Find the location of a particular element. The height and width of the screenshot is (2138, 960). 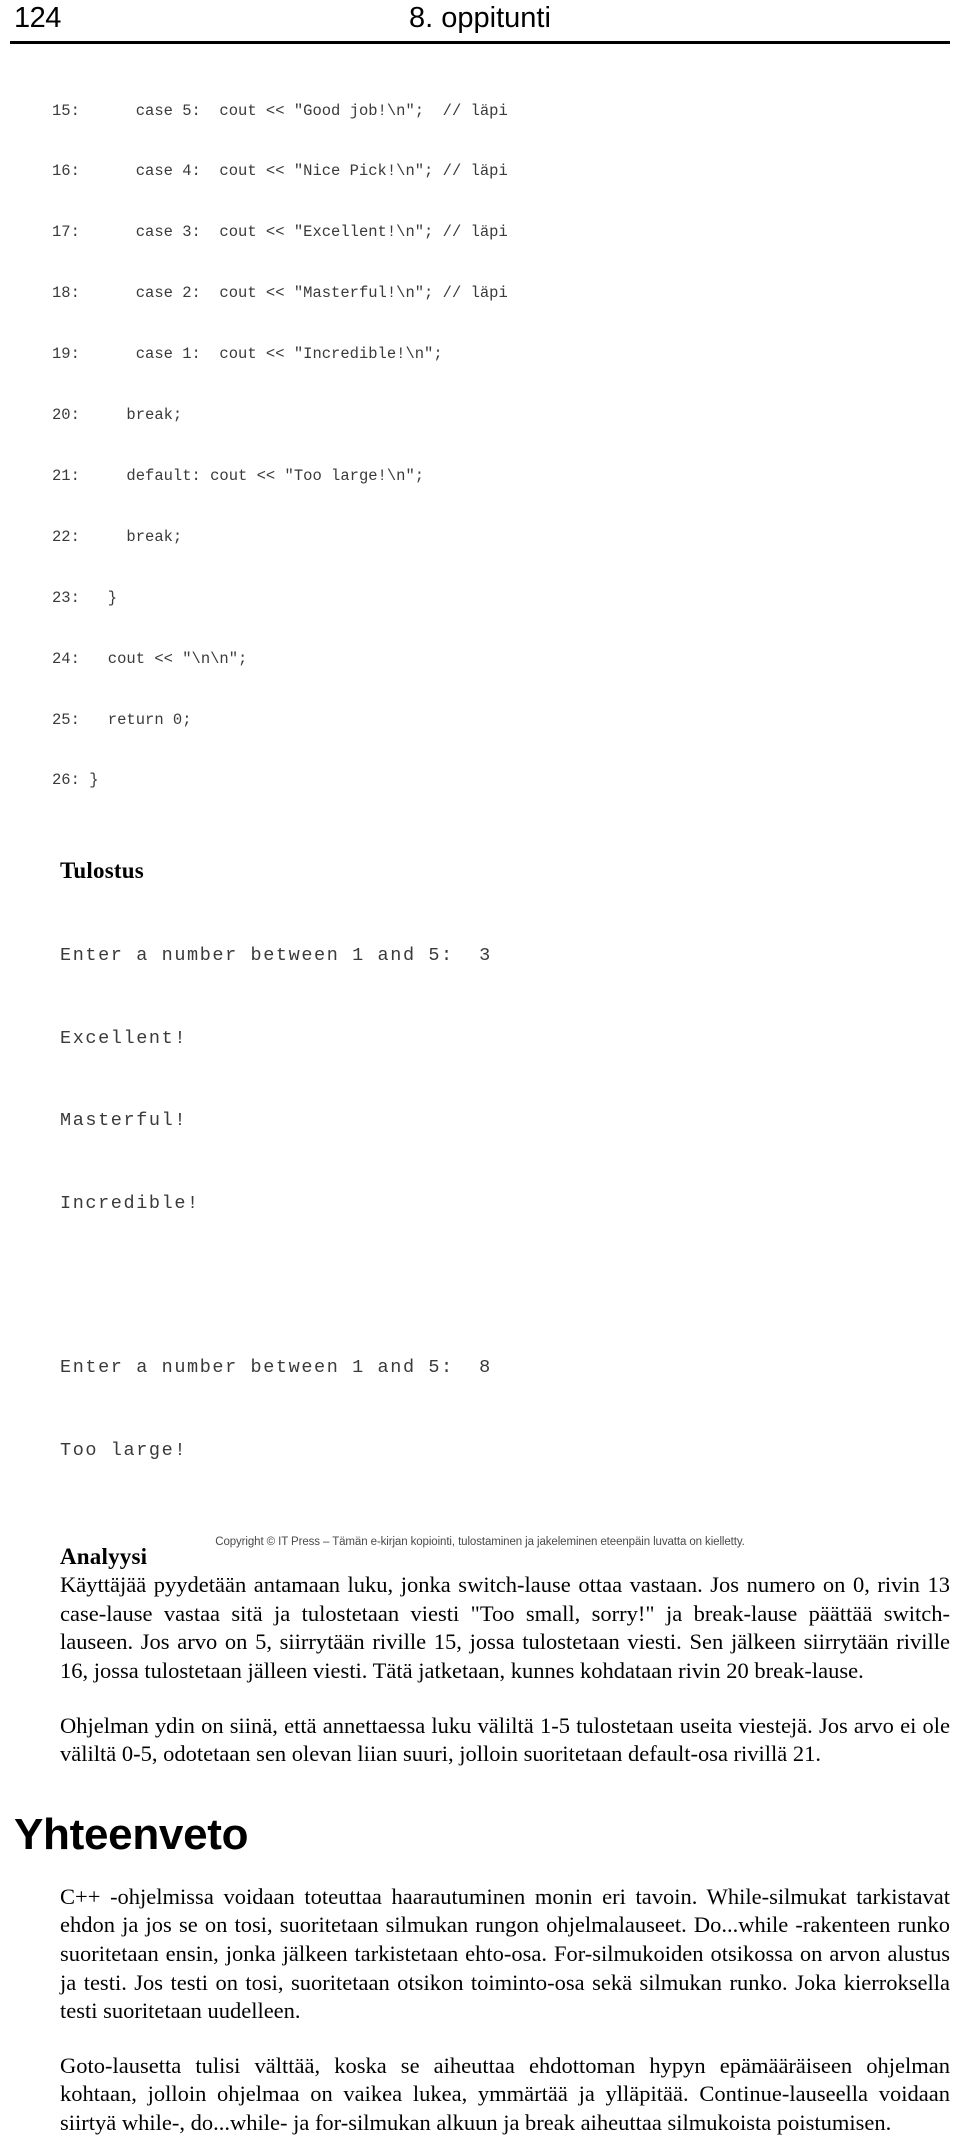

output-line: Masterful! is located at coordinates (124, 1121).